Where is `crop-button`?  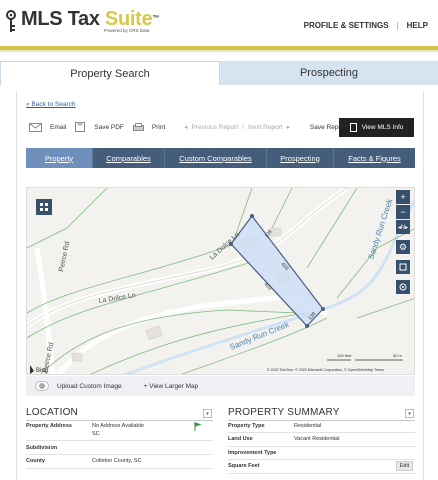
crop-button is located at coordinates (403, 267).